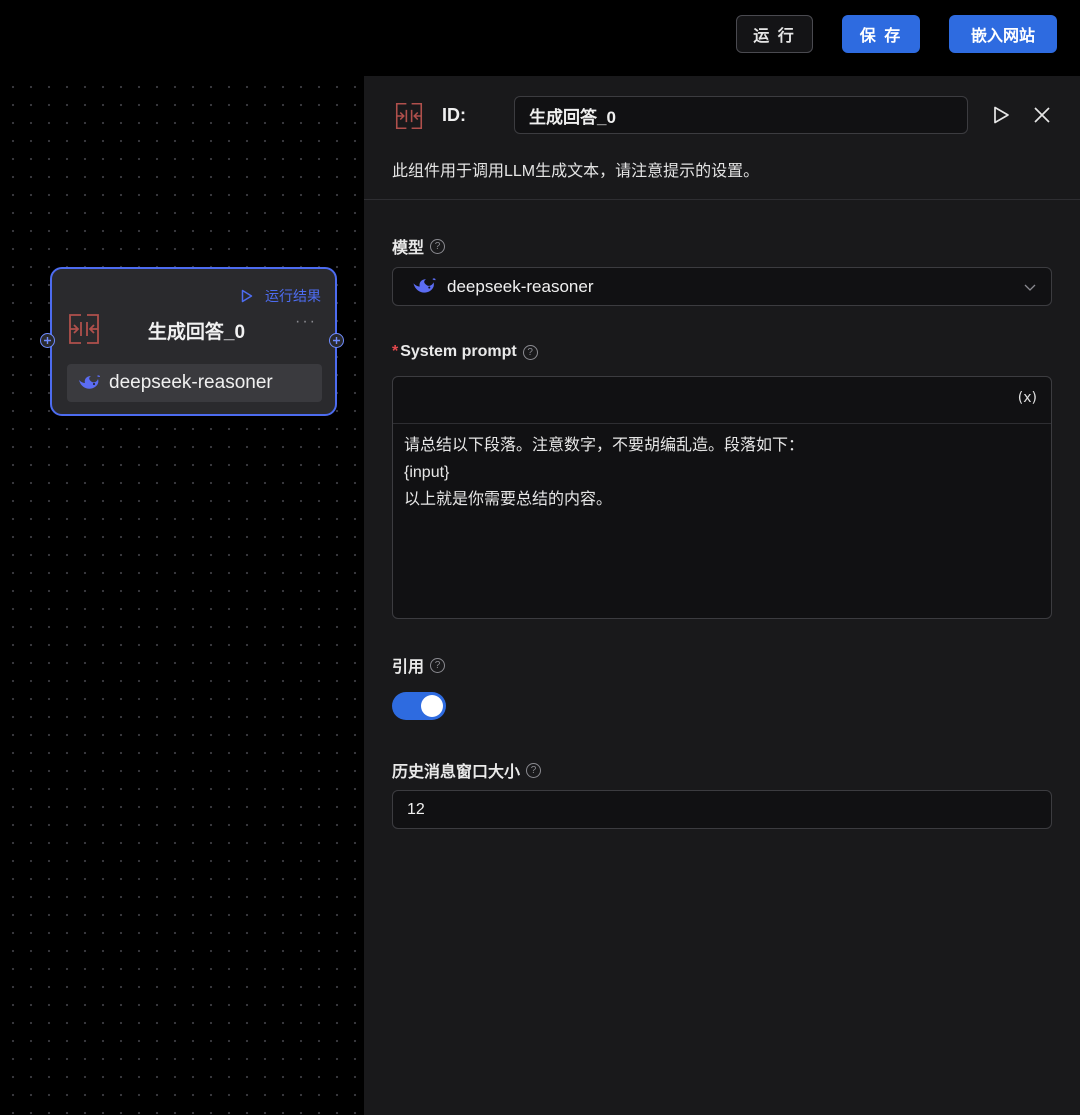 This screenshot has height=1115, width=1080. I want to click on output-handle, so click(336, 340).